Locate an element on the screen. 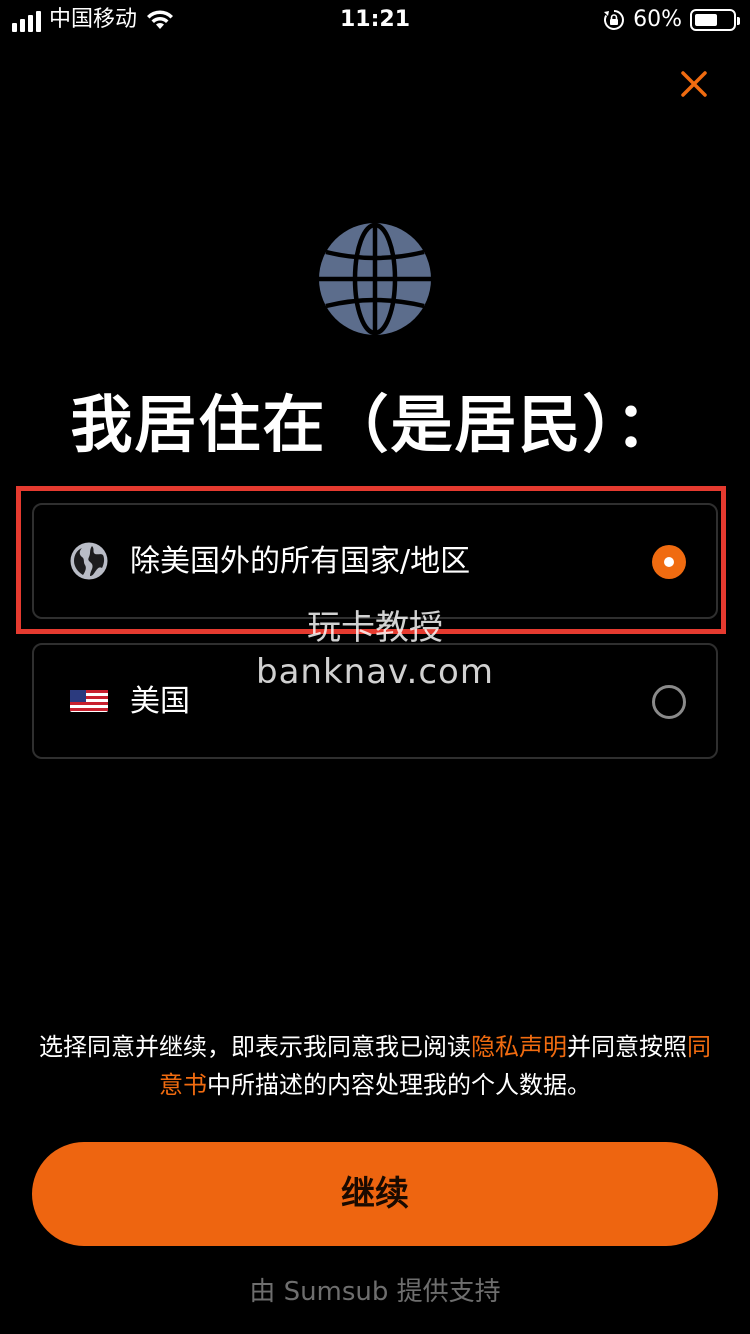 Image resolution: width=750 pixels, height=1334 pixels. status-right: 60% is located at coordinates (671, 20).